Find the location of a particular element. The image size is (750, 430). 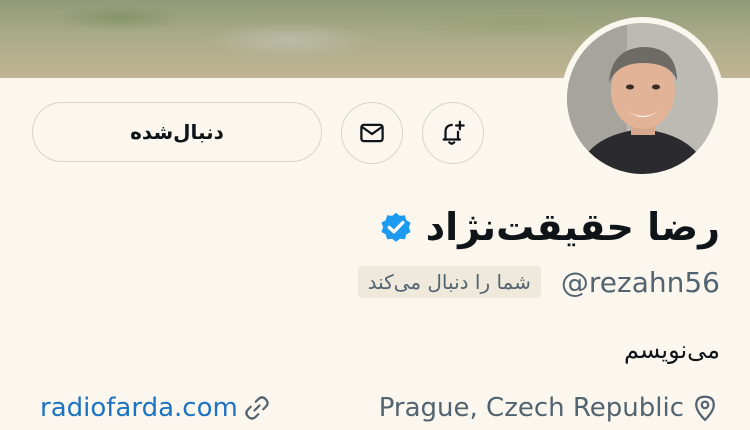

bell-plus-icon is located at coordinates (453, 132).